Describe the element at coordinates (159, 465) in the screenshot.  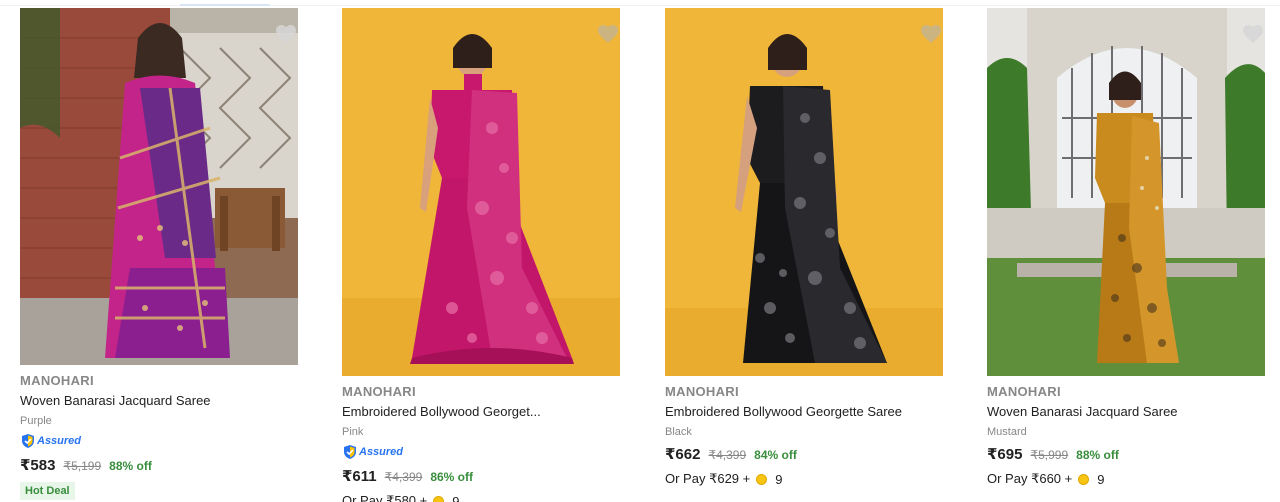
I see `price-row: ₹583 ₹5,199 88% off` at that location.